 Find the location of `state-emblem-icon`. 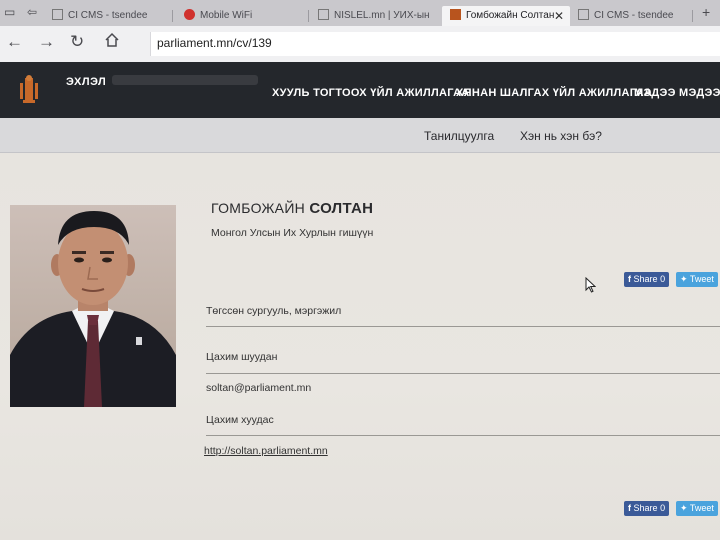

state-emblem-icon is located at coordinates (29, 89).